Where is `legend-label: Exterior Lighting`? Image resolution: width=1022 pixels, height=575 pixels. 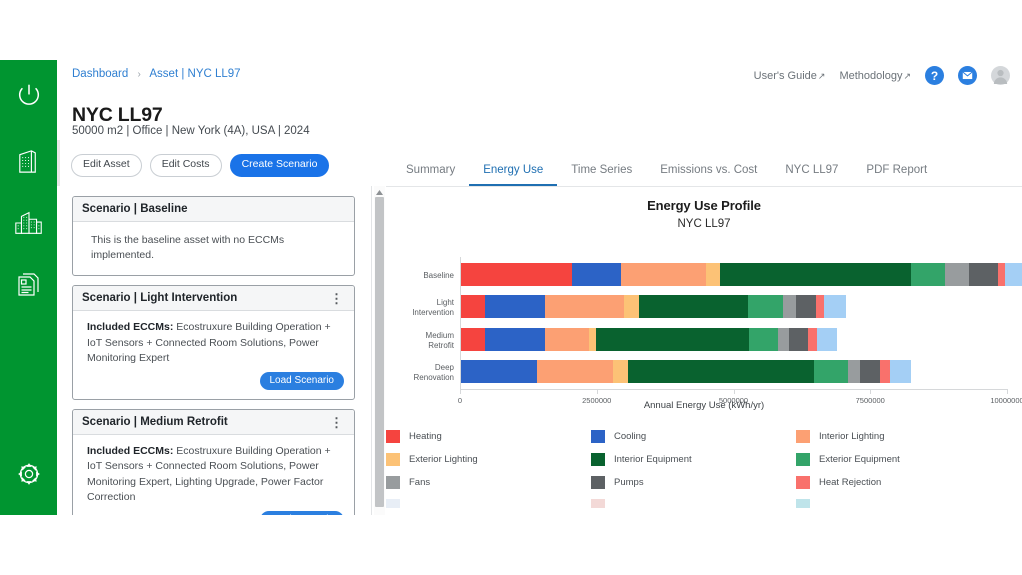 legend-label: Exterior Lighting is located at coordinates (443, 459).